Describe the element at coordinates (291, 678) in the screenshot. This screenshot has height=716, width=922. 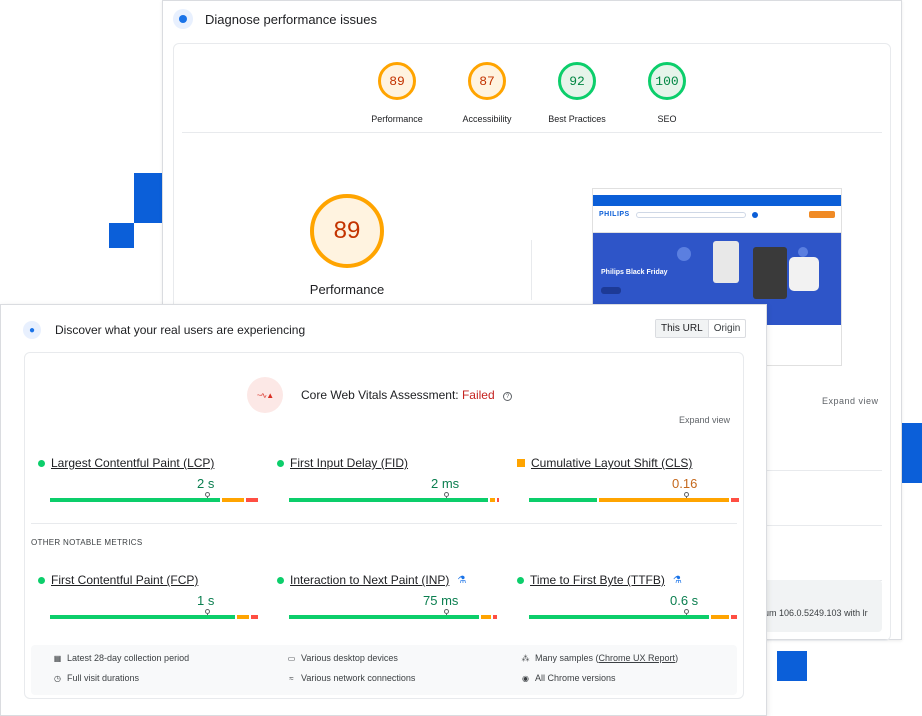
I see `wifi-icon: ≈` at that location.